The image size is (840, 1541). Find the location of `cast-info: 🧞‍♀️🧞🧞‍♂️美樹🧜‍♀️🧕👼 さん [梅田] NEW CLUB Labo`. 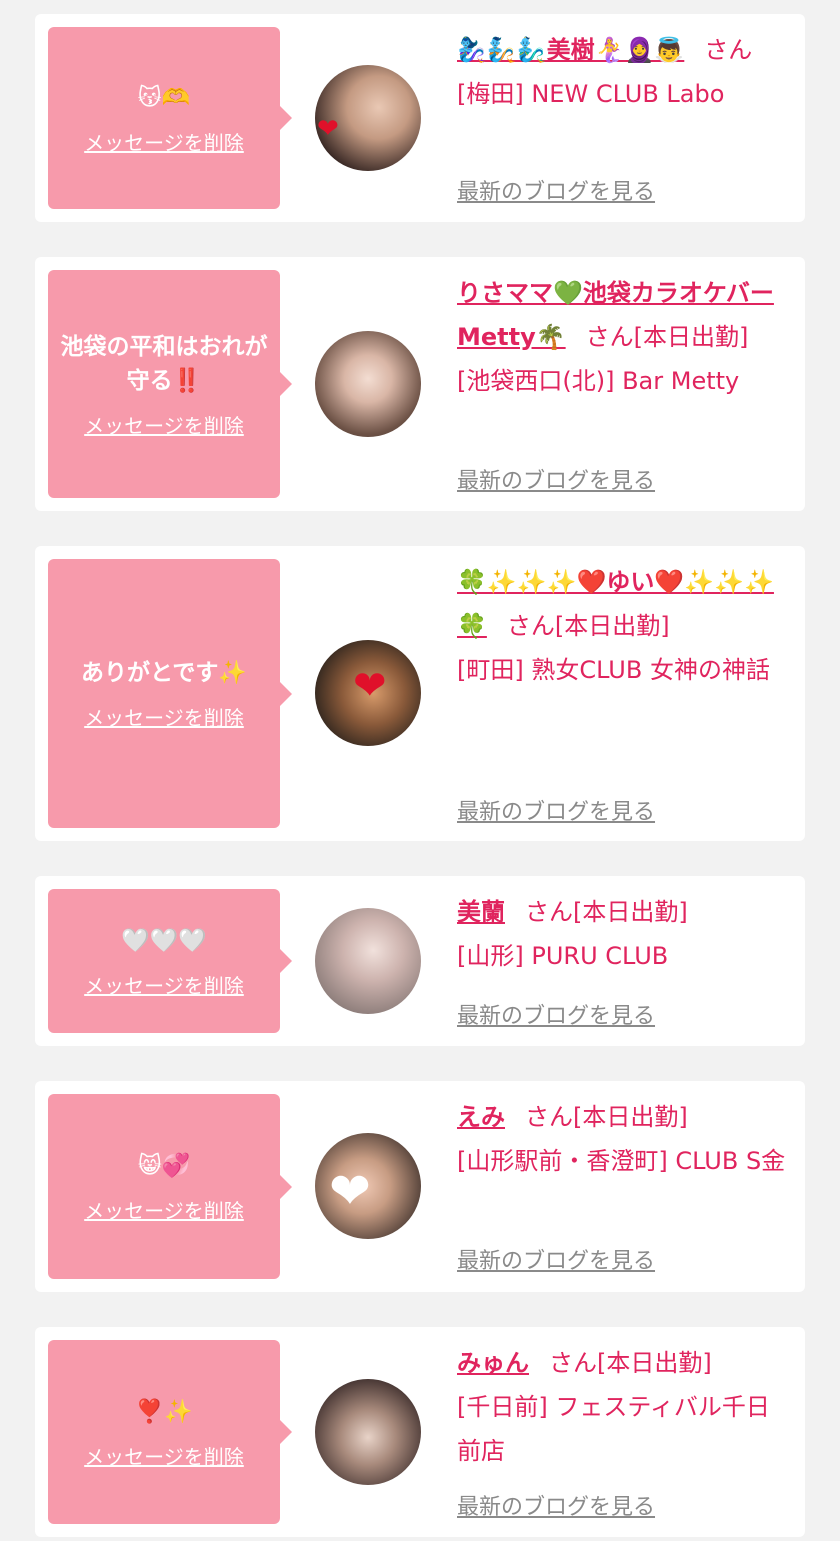

cast-info: 🧞‍♀️🧞🧞‍♂️美樹🧜‍♀️🧕👼 さん [梅田] NEW CLUB Labo is located at coordinates (625, 72).